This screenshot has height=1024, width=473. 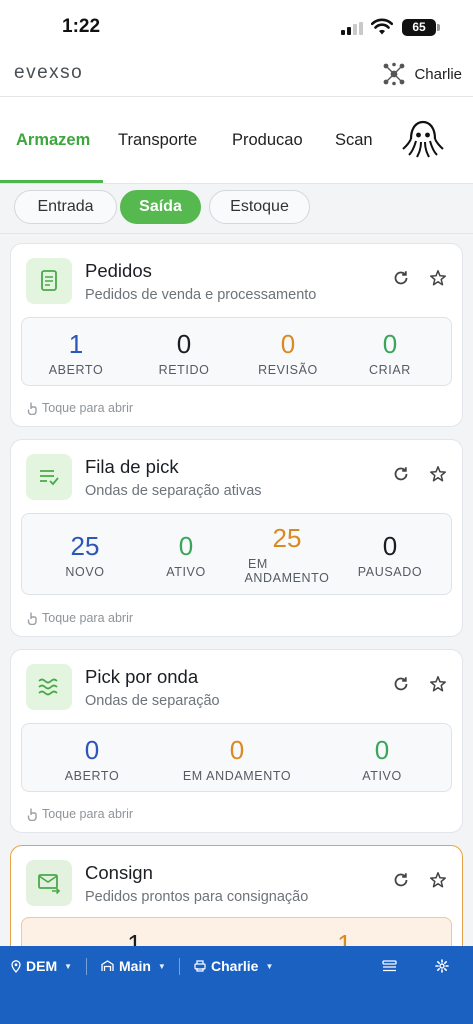 I want to click on battery-cap, so click(x=438, y=27).